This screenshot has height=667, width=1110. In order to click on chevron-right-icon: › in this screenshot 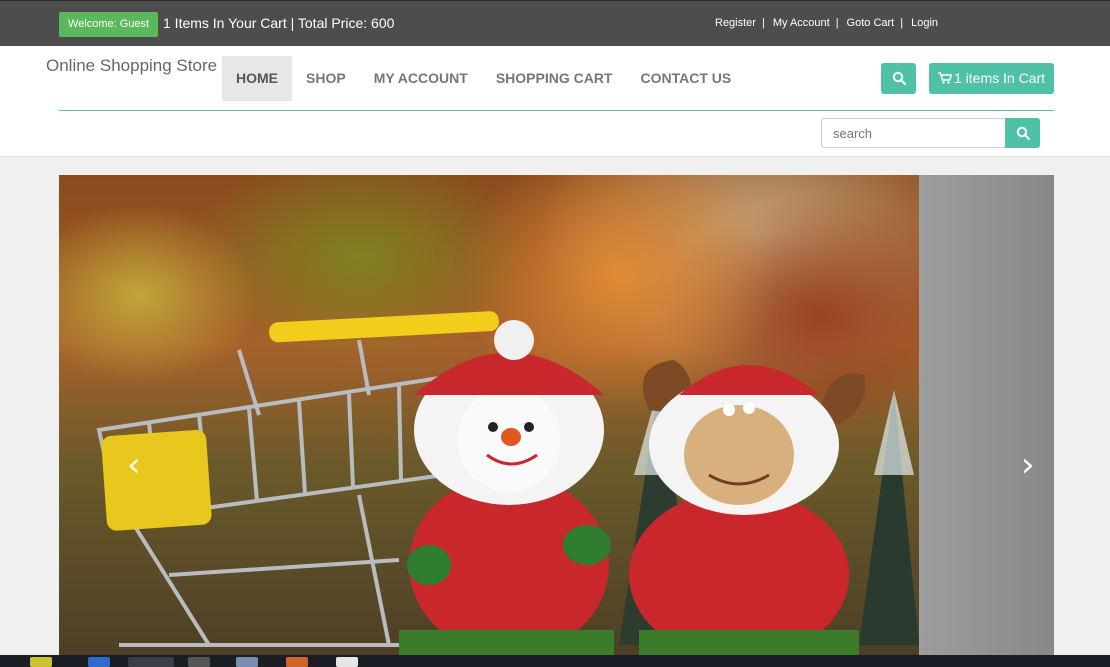, I will do `click(1028, 465)`.